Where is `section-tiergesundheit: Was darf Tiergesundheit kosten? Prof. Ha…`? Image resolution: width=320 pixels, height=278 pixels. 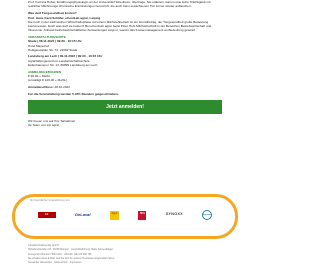 section-tiergesundheit: Was darf Tiergesundheit kosten? Prof. Ha… is located at coordinates (125, 21).